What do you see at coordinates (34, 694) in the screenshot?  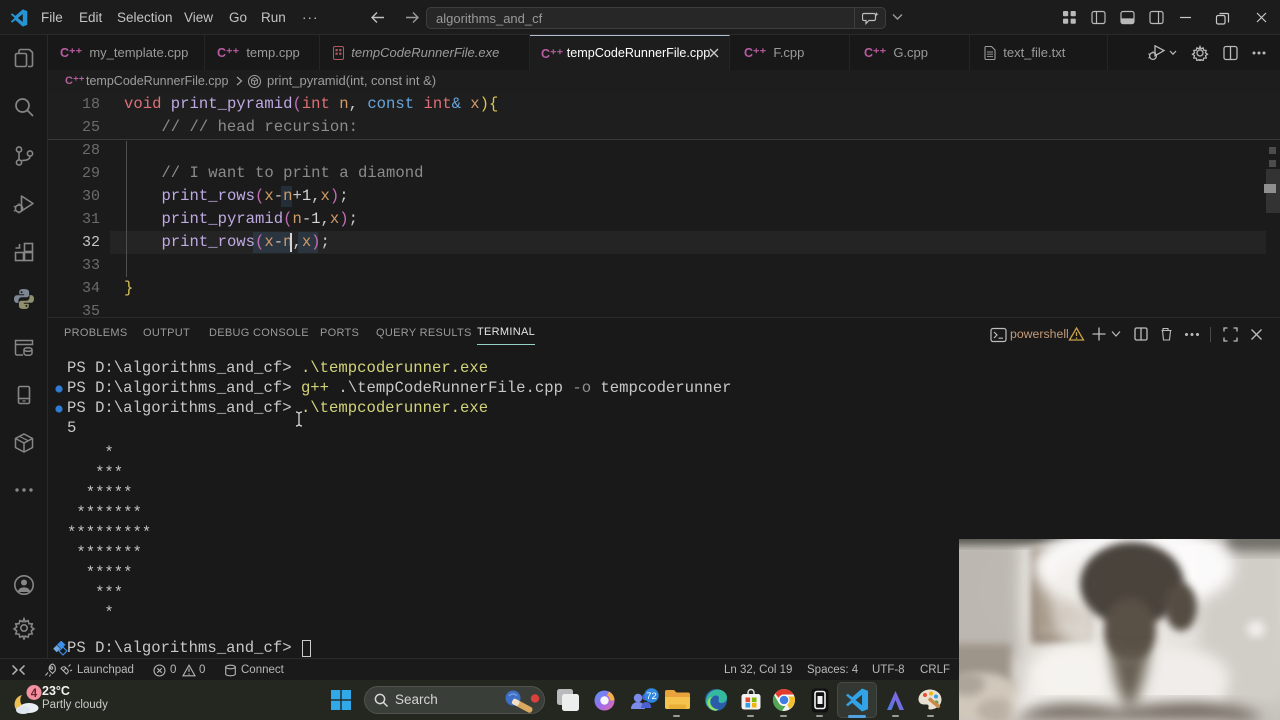 I see `svg-text: 4` at bounding box center [34, 694].